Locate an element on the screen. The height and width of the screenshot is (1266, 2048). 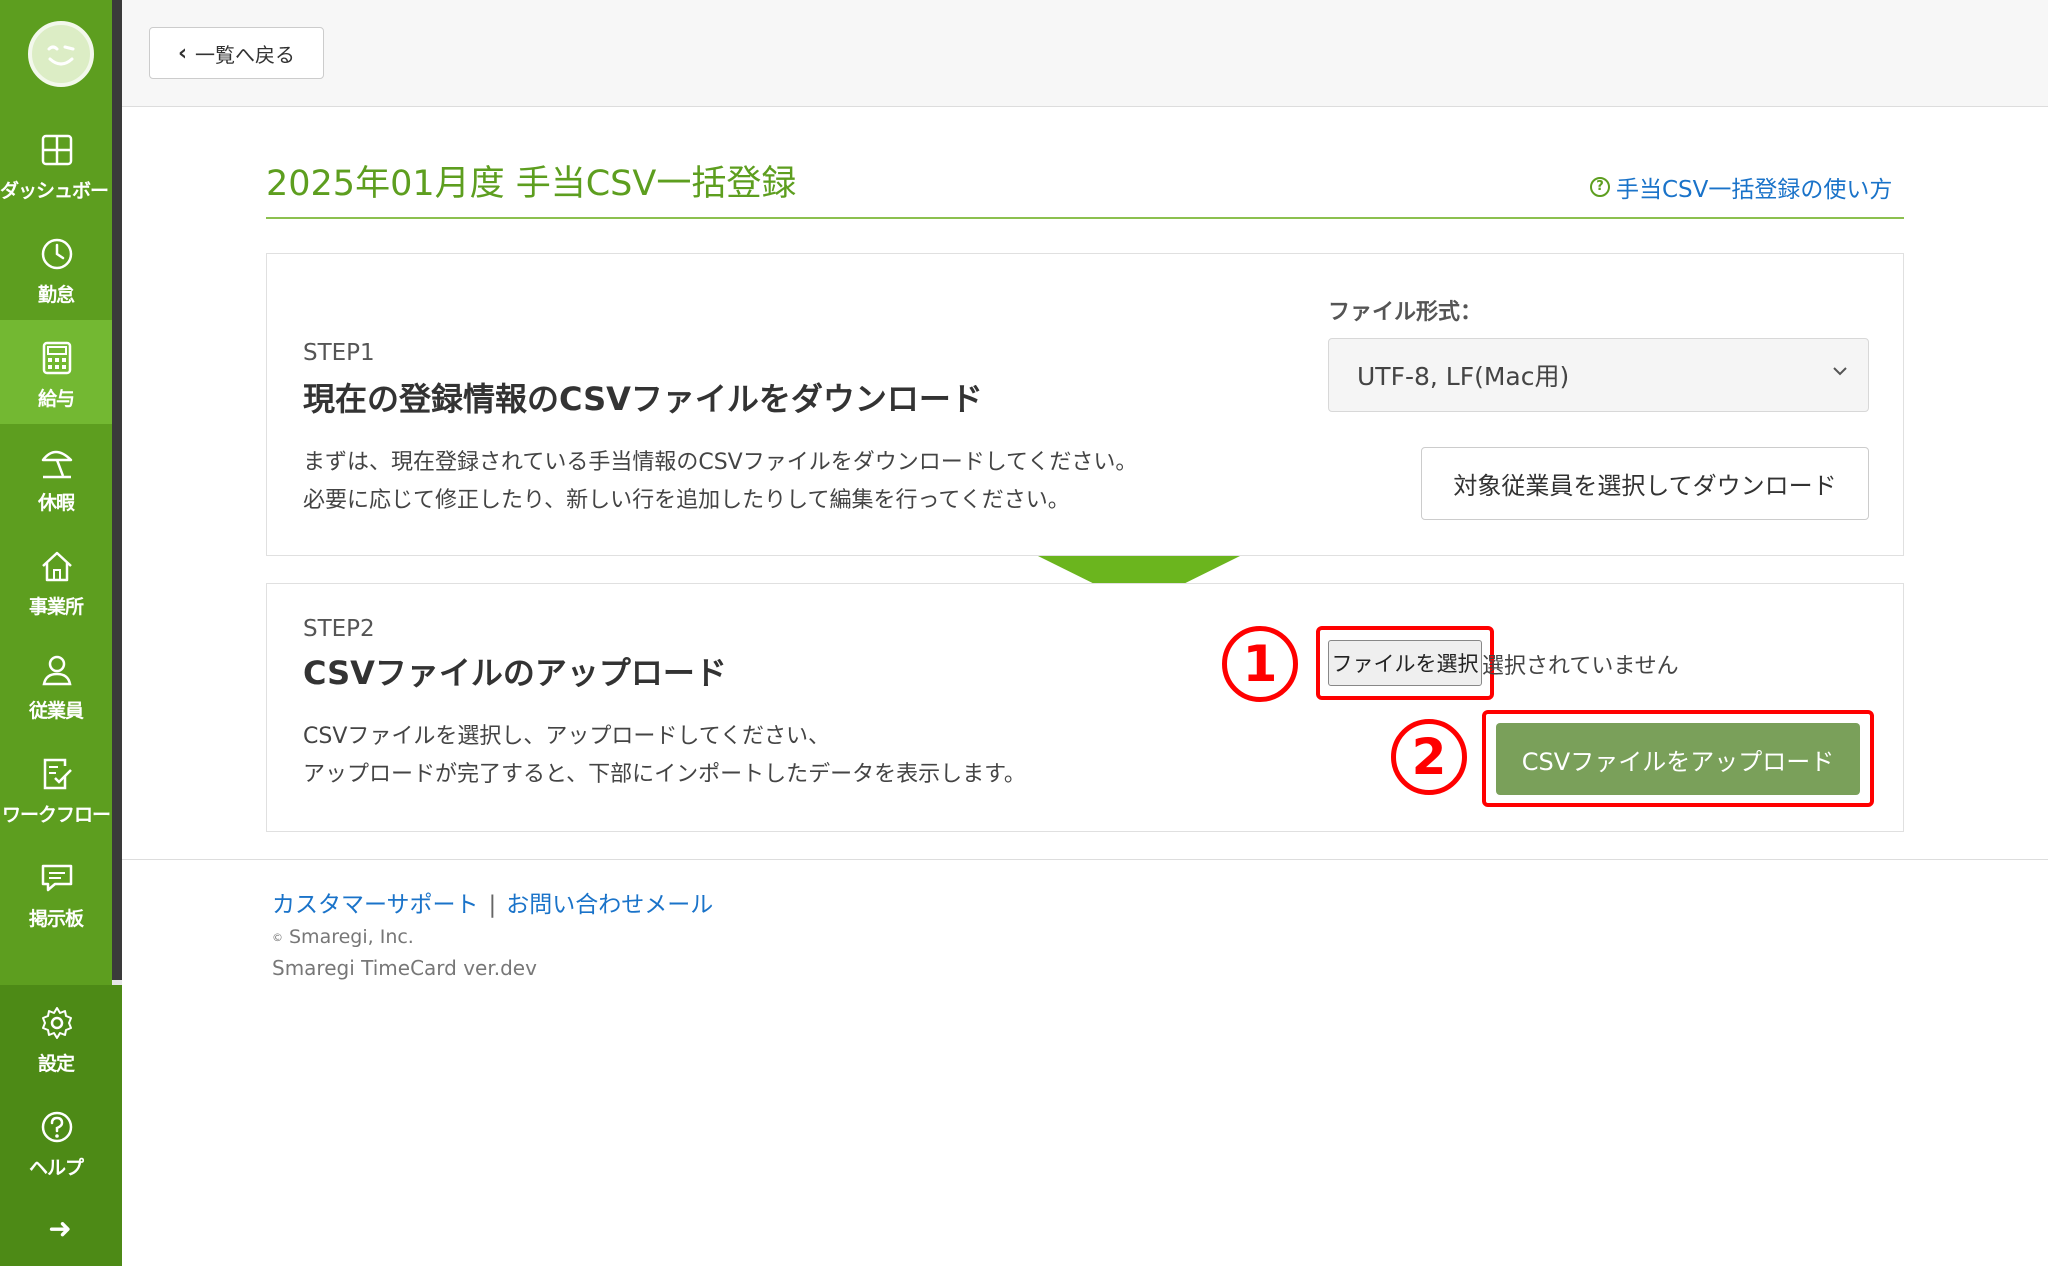
sidebar-item-leave: 休暇 is located at coordinates (56, 476).